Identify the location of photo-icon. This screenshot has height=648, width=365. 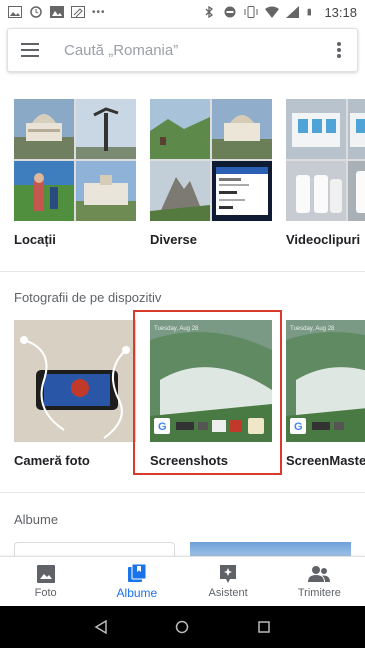
(45, 574).